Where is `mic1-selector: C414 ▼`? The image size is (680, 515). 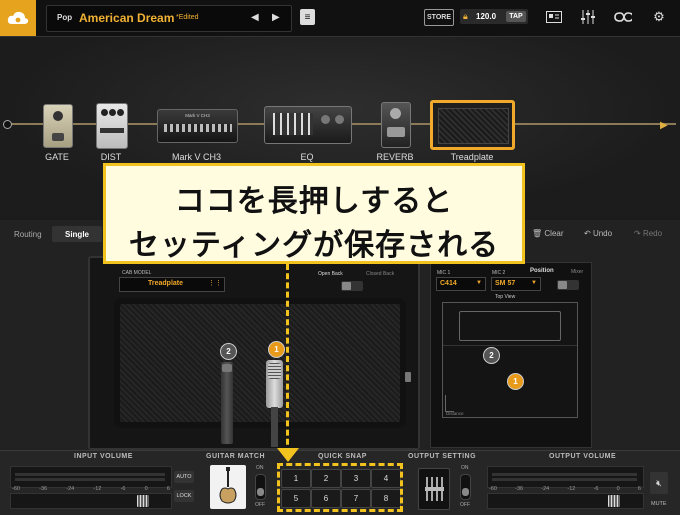
mic1-selector: C414 ▼ is located at coordinates (461, 284).